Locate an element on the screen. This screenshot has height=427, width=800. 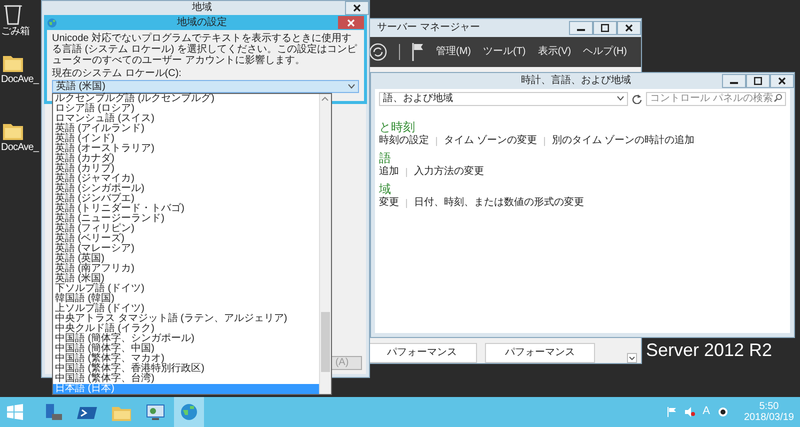
list-option: 英語 (ジャマイカ) is located at coordinates (186, 179).